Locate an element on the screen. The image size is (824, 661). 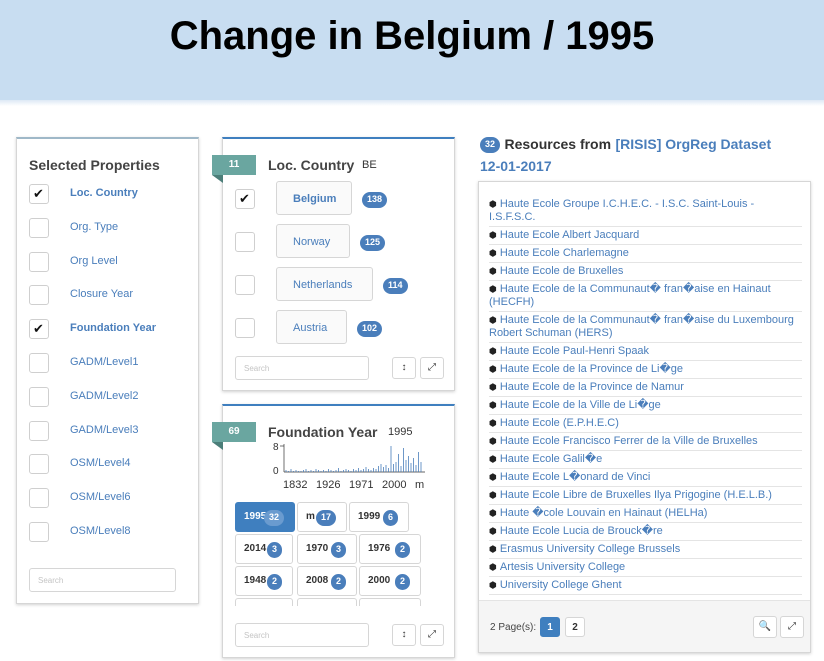
resource-item: ⬢ Artesis University College is located at coordinates (645, 568).